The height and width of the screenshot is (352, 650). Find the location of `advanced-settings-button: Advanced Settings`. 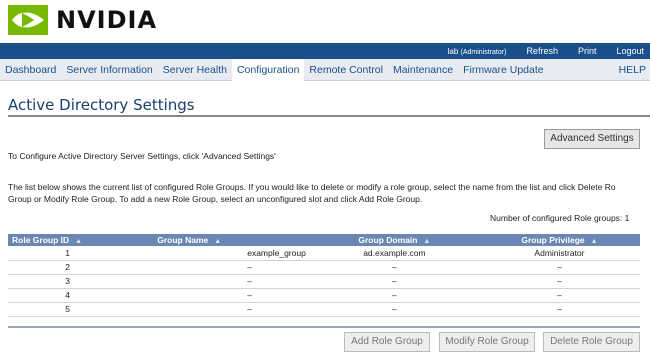

advanced-settings-button: Advanced Settings is located at coordinates (592, 139).